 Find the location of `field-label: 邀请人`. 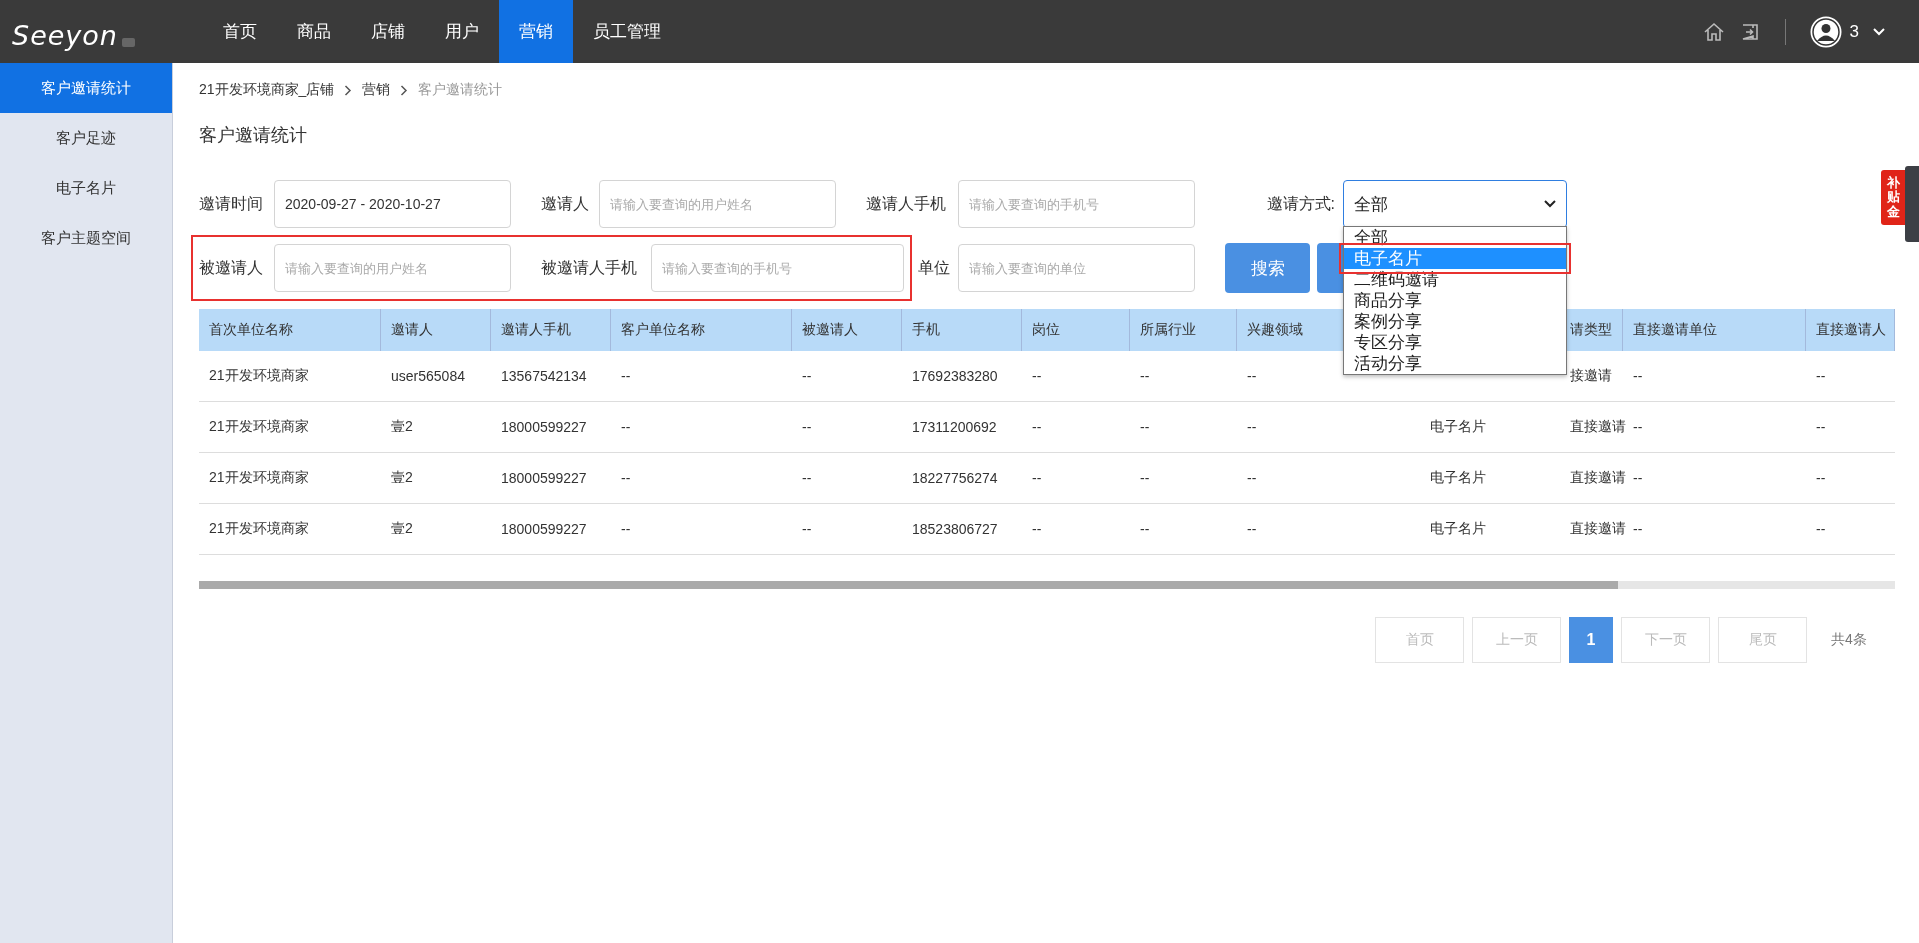

field-label: 邀请人 is located at coordinates (565, 203).